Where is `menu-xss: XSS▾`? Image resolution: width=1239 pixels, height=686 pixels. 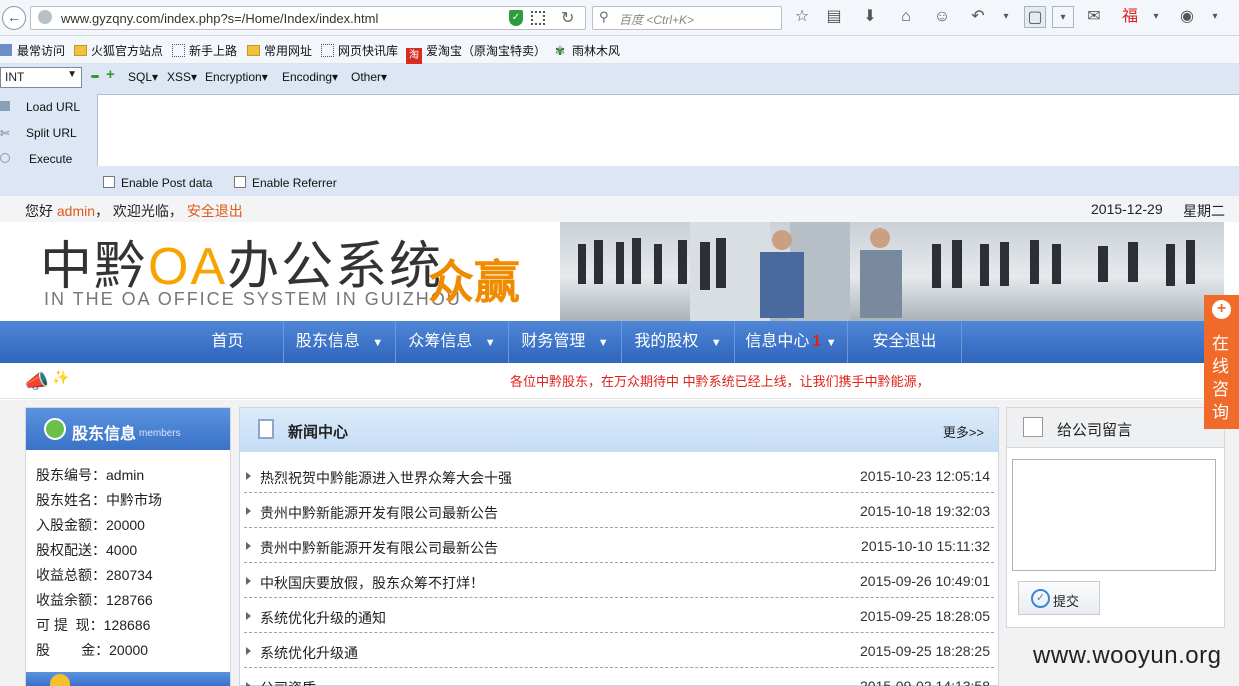 menu-xss: XSS▾ is located at coordinates (182, 77).